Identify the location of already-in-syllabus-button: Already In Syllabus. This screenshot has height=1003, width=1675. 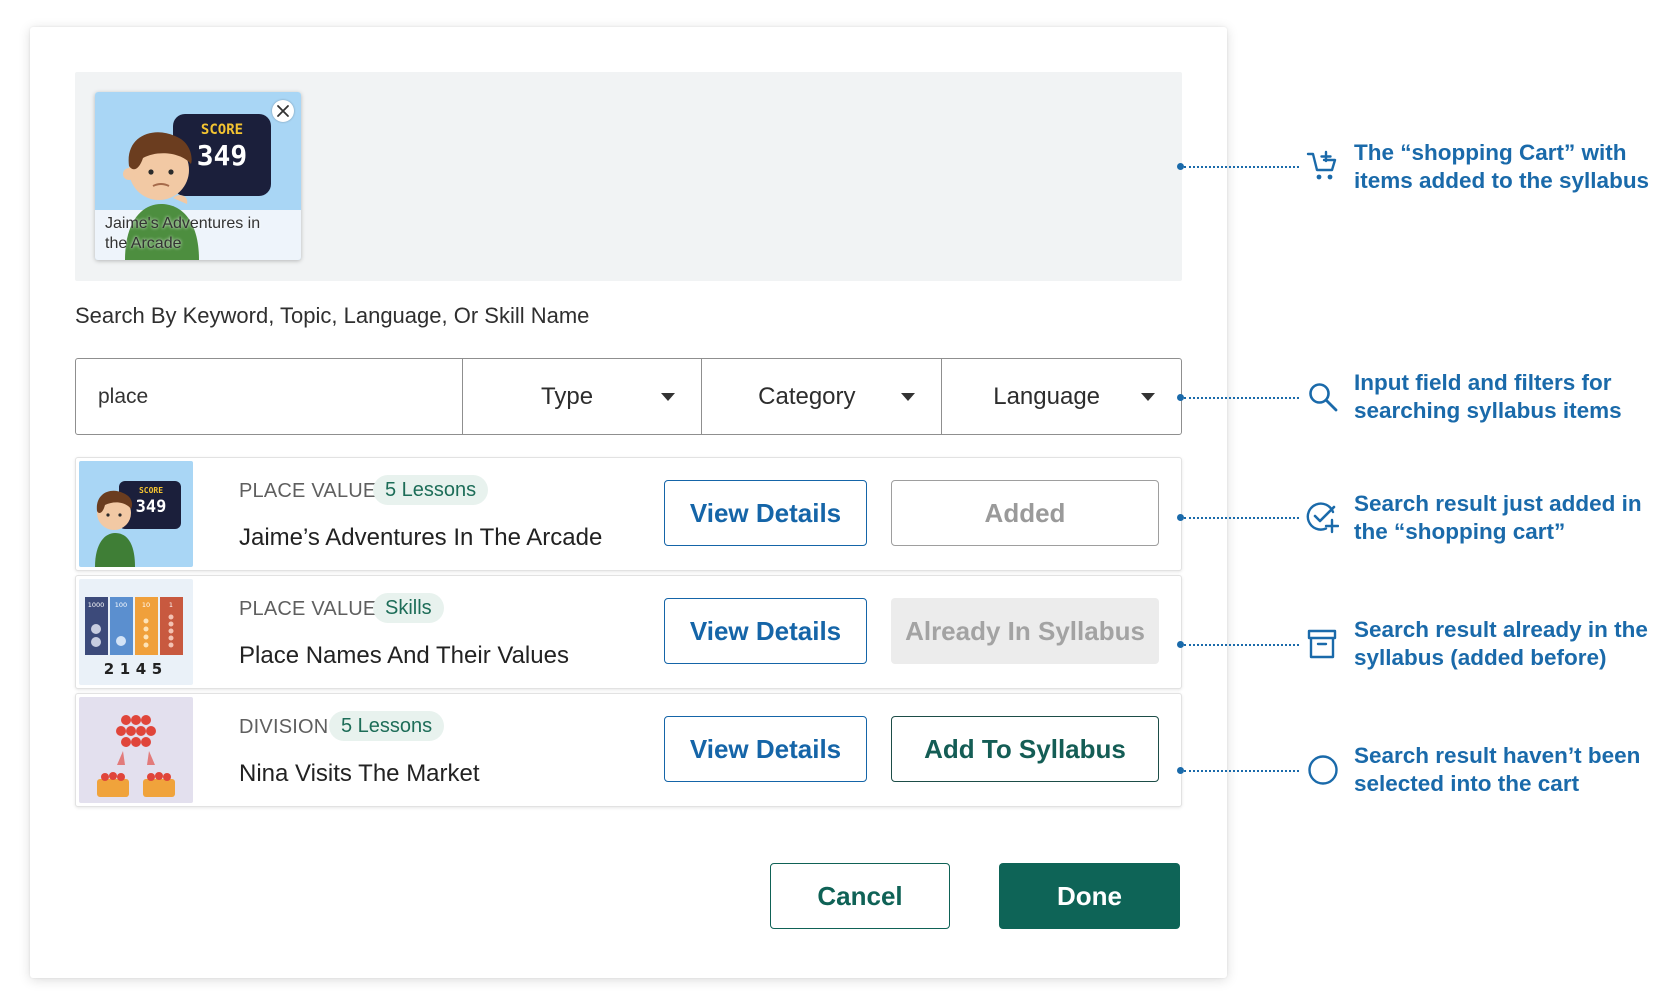
(1025, 631).